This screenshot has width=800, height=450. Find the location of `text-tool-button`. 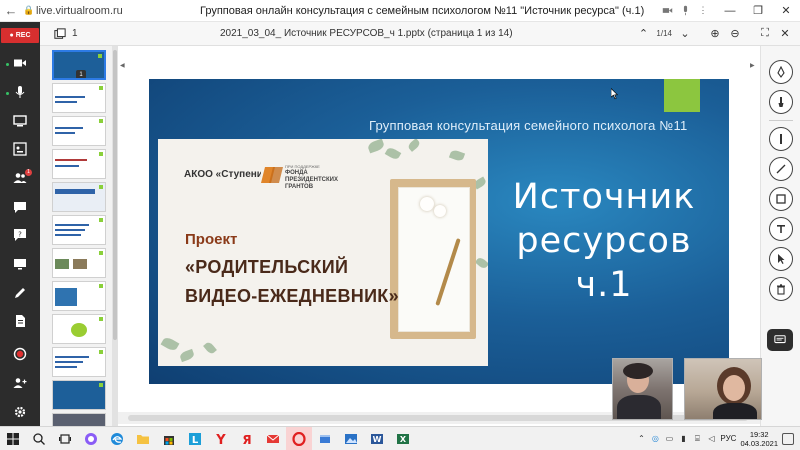

text-tool-button is located at coordinates (780, 229).